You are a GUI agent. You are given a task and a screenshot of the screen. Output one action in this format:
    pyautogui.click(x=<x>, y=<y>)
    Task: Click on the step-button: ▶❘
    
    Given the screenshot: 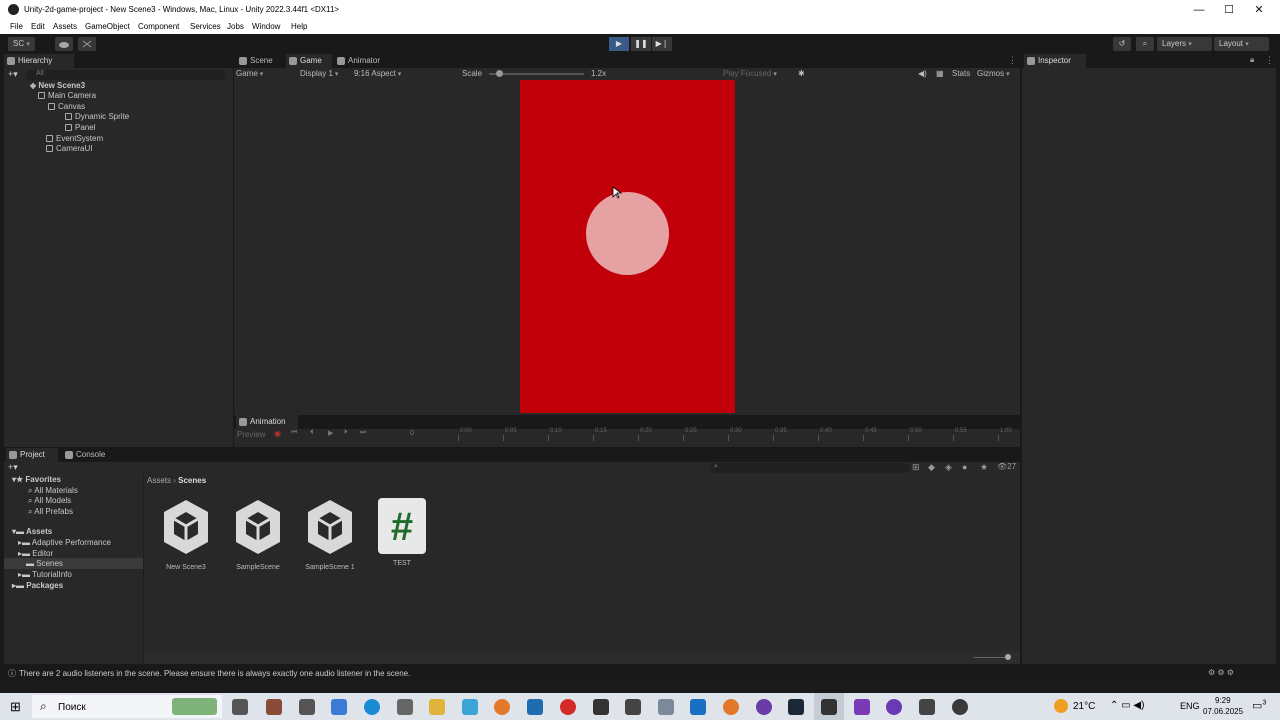 What is the action you would take?
    pyautogui.click(x=662, y=44)
    